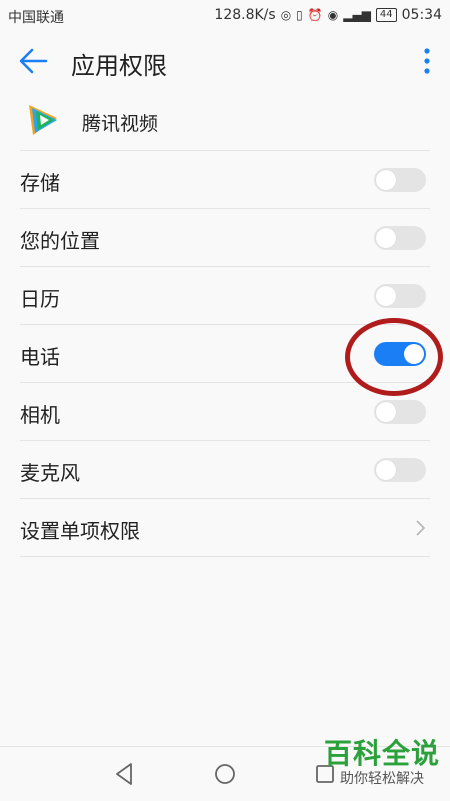 This screenshot has width=450, height=801. I want to click on status-bar: 中国联通 128.8K/s ◎ ▯ ⏰ ◉ ▂▄▆ 44 05:34, so click(225, 16).